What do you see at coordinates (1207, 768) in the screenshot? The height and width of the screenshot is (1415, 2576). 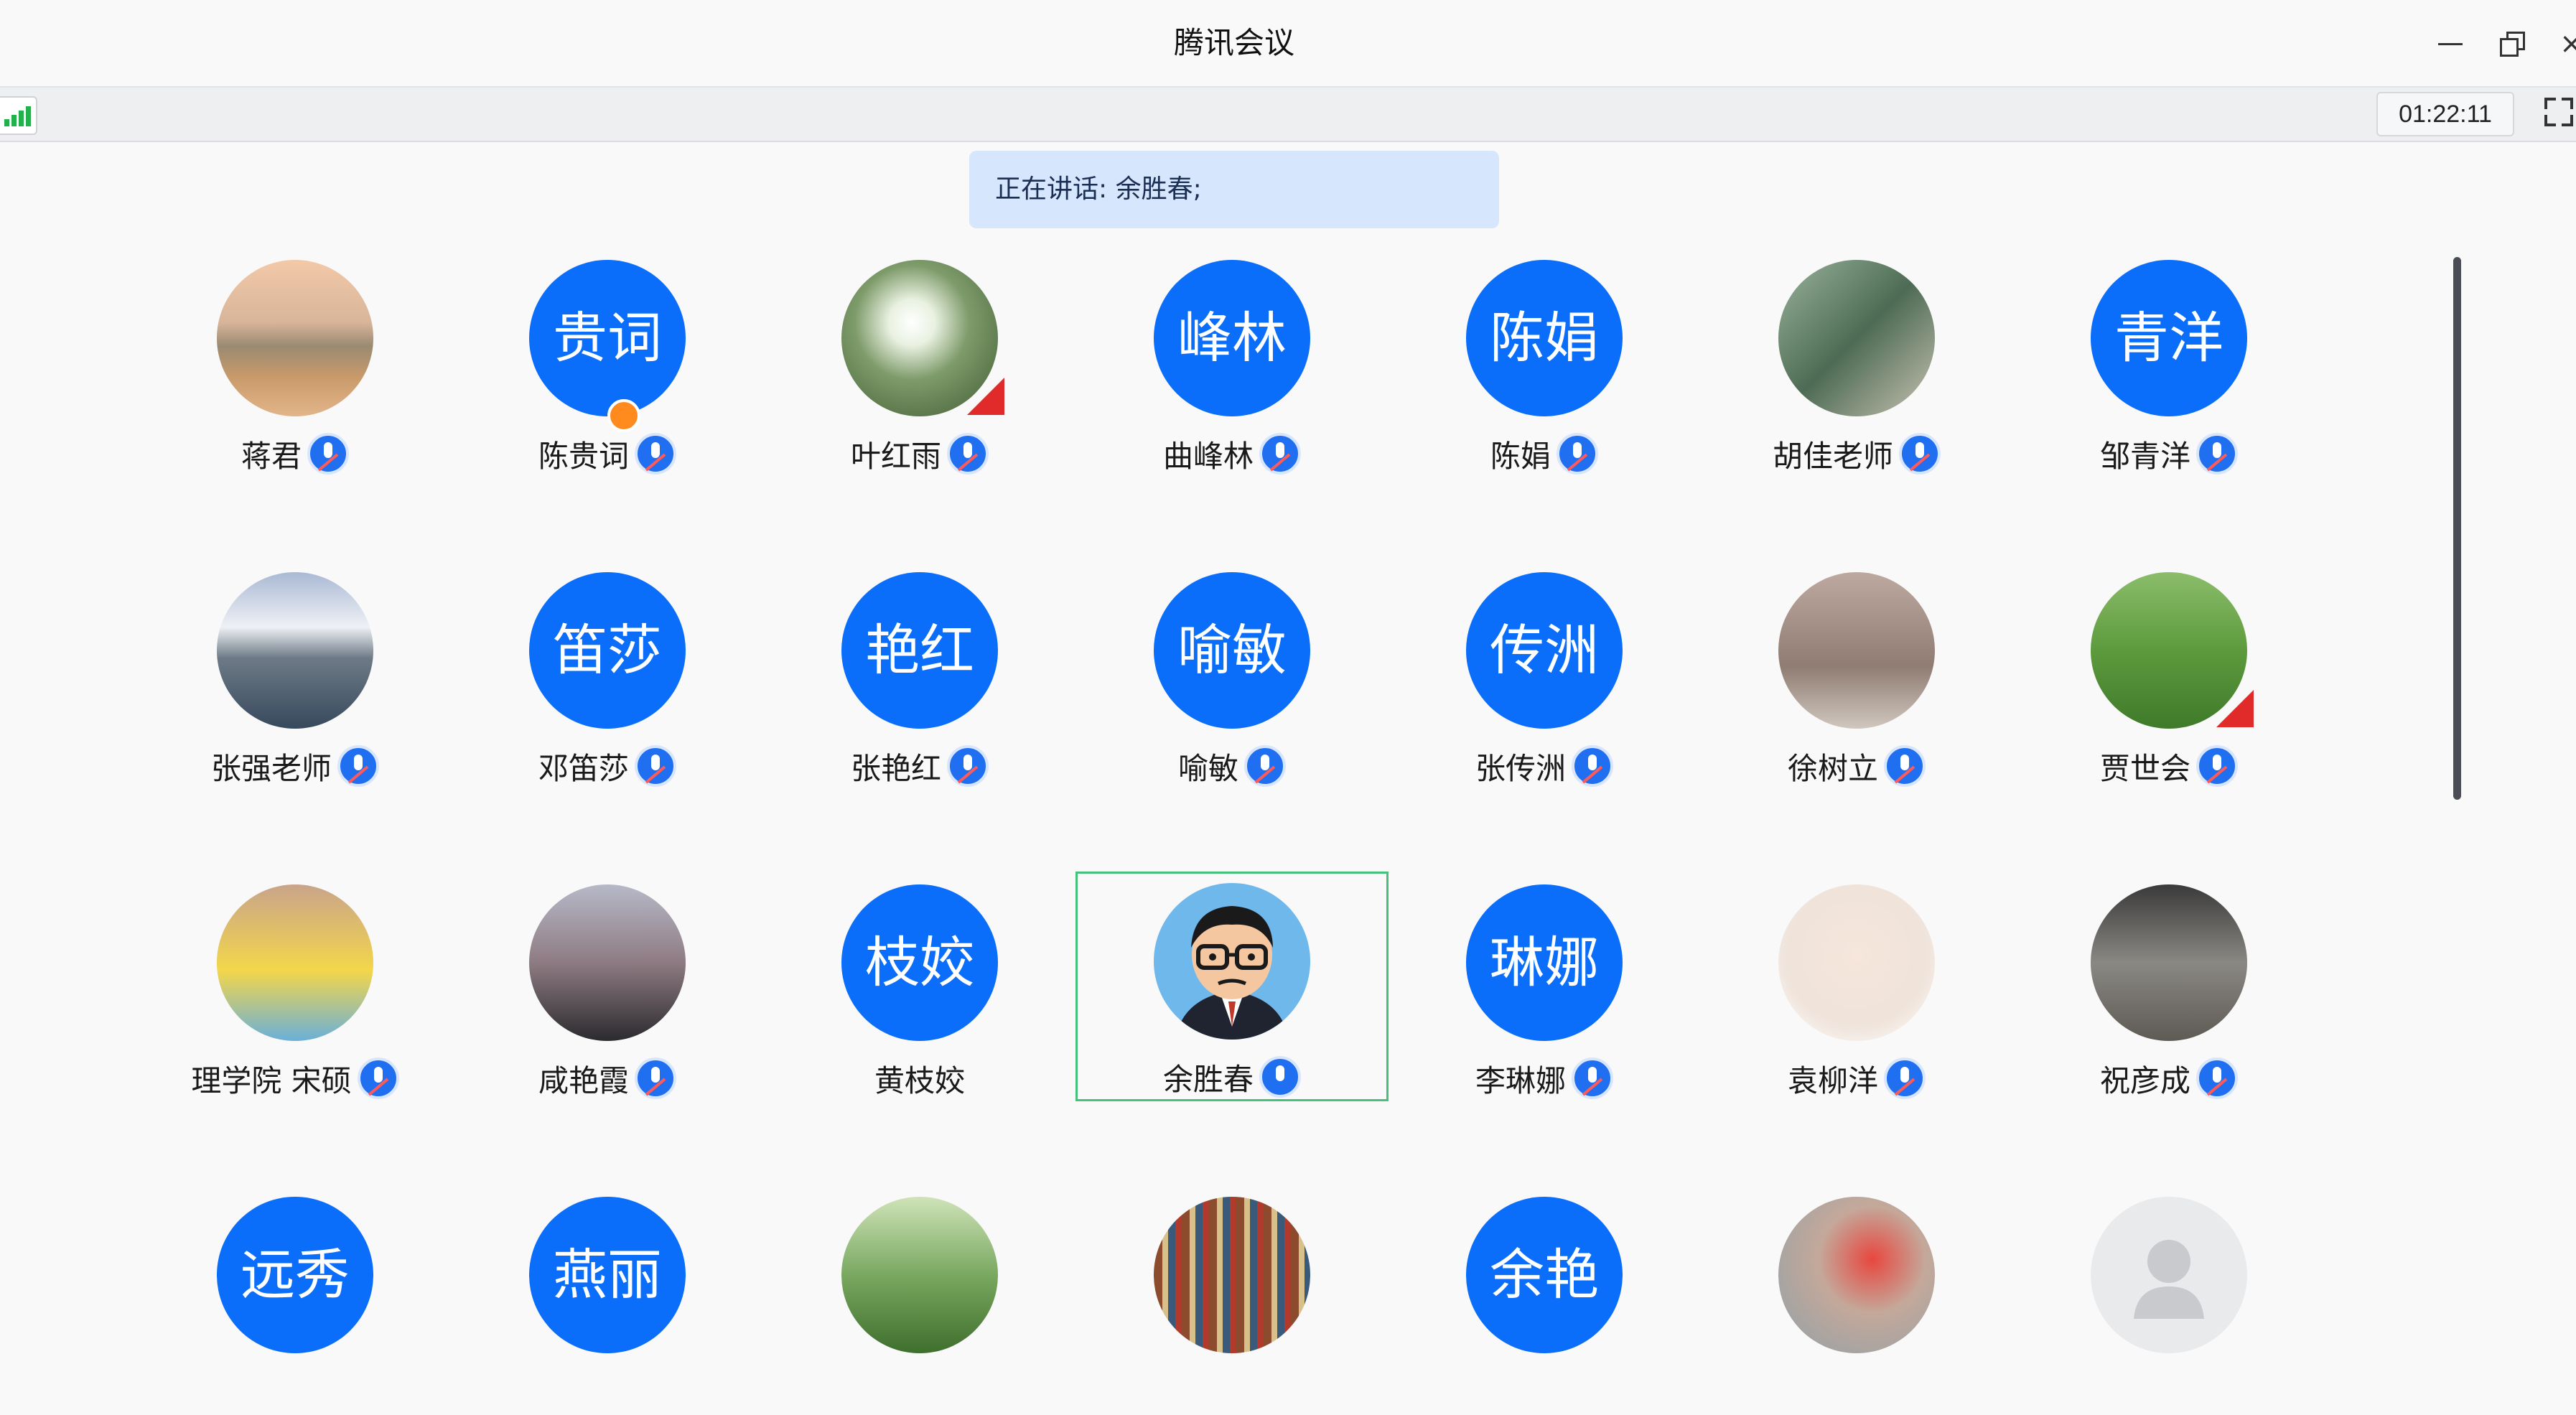 I see `participant-name: 喻敏` at bounding box center [1207, 768].